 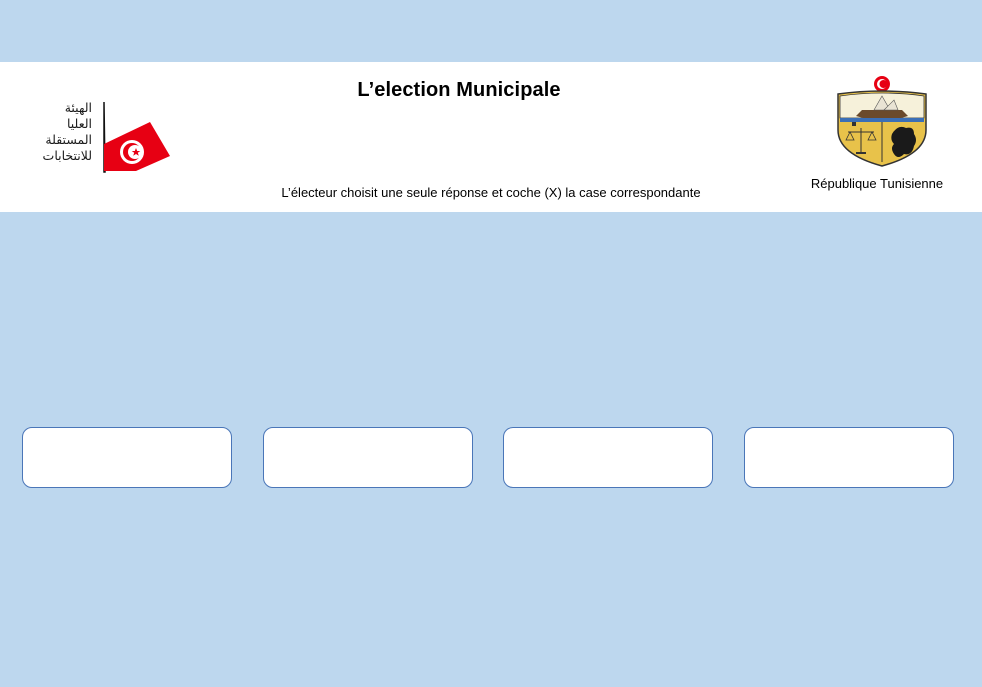 I want to click on isie-logo-line: الهيئة, so click(x=78, y=107).